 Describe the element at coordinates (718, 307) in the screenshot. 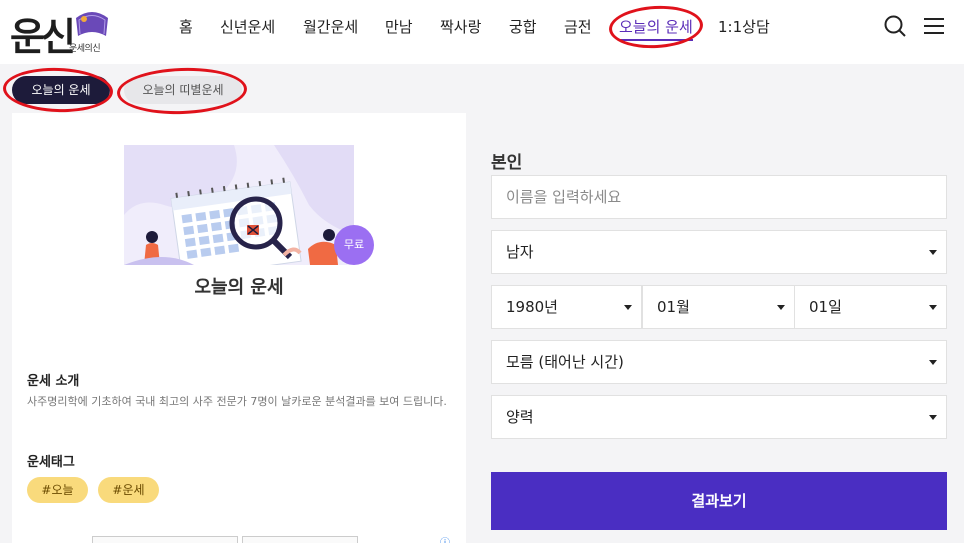

I see `month-select: 01월` at that location.